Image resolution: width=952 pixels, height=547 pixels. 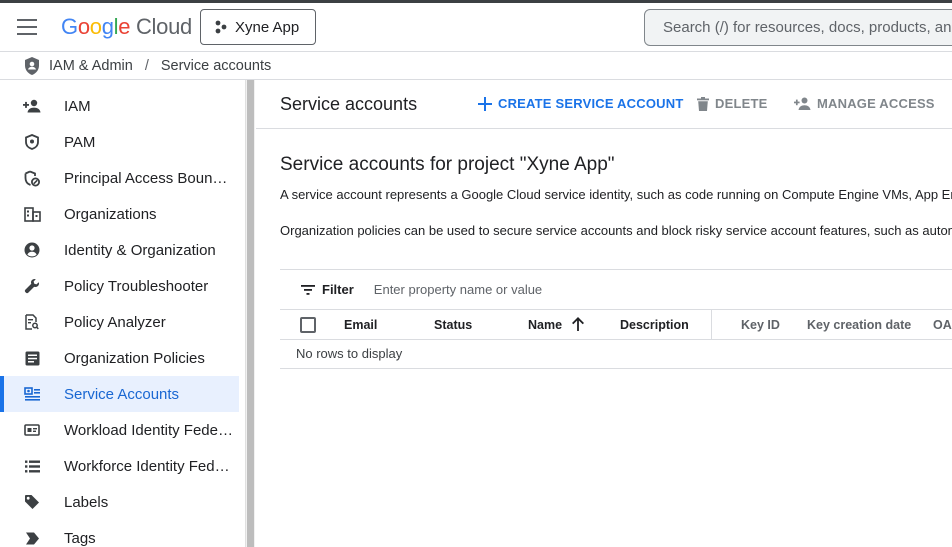 I want to click on sidebar-item-label: Labels, so click(x=86, y=502).